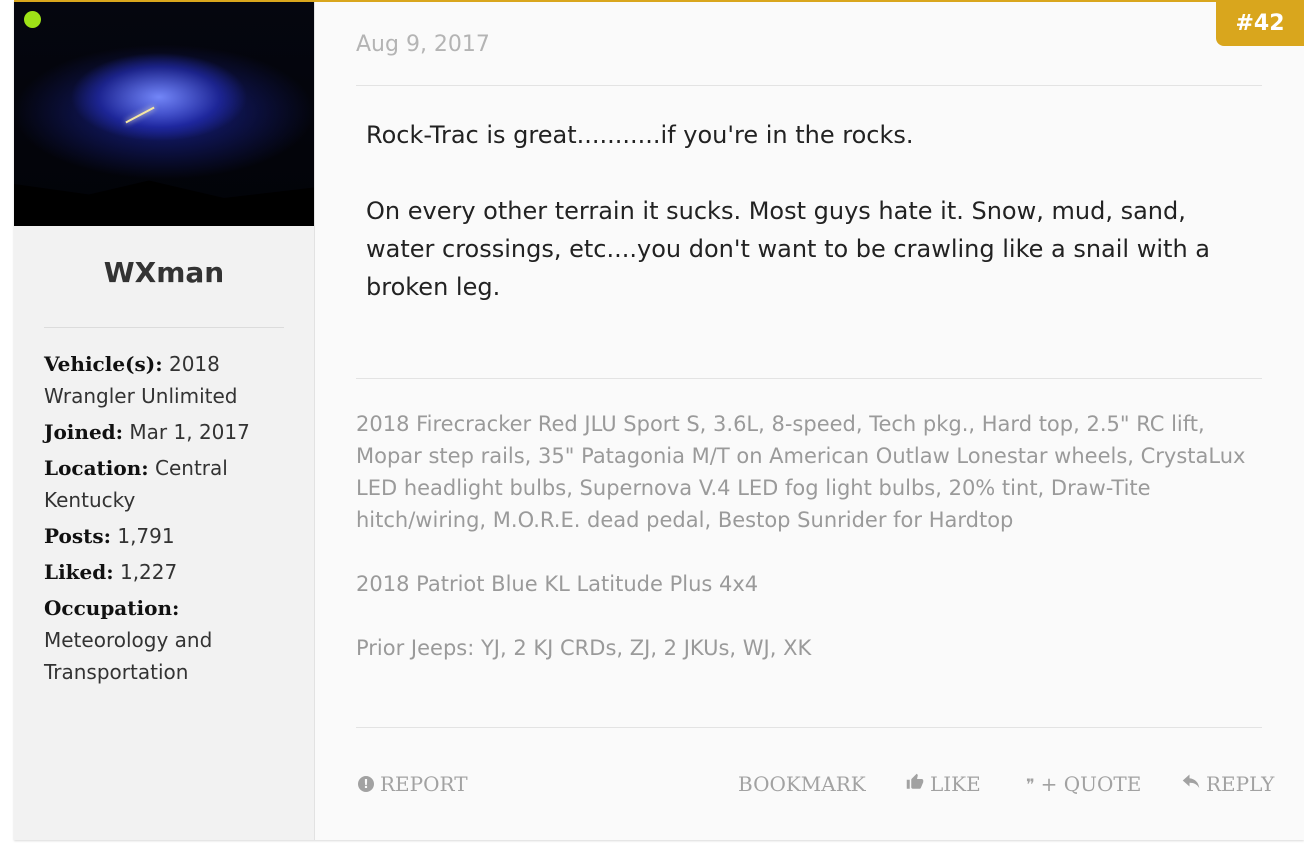 The image size is (1304, 844). What do you see at coordinates (557, 584) in the screenshot?
I see `signature-line: 2018 Patriot Blue KL Latitude Plus 4x4` at bounding box center [557, 584].